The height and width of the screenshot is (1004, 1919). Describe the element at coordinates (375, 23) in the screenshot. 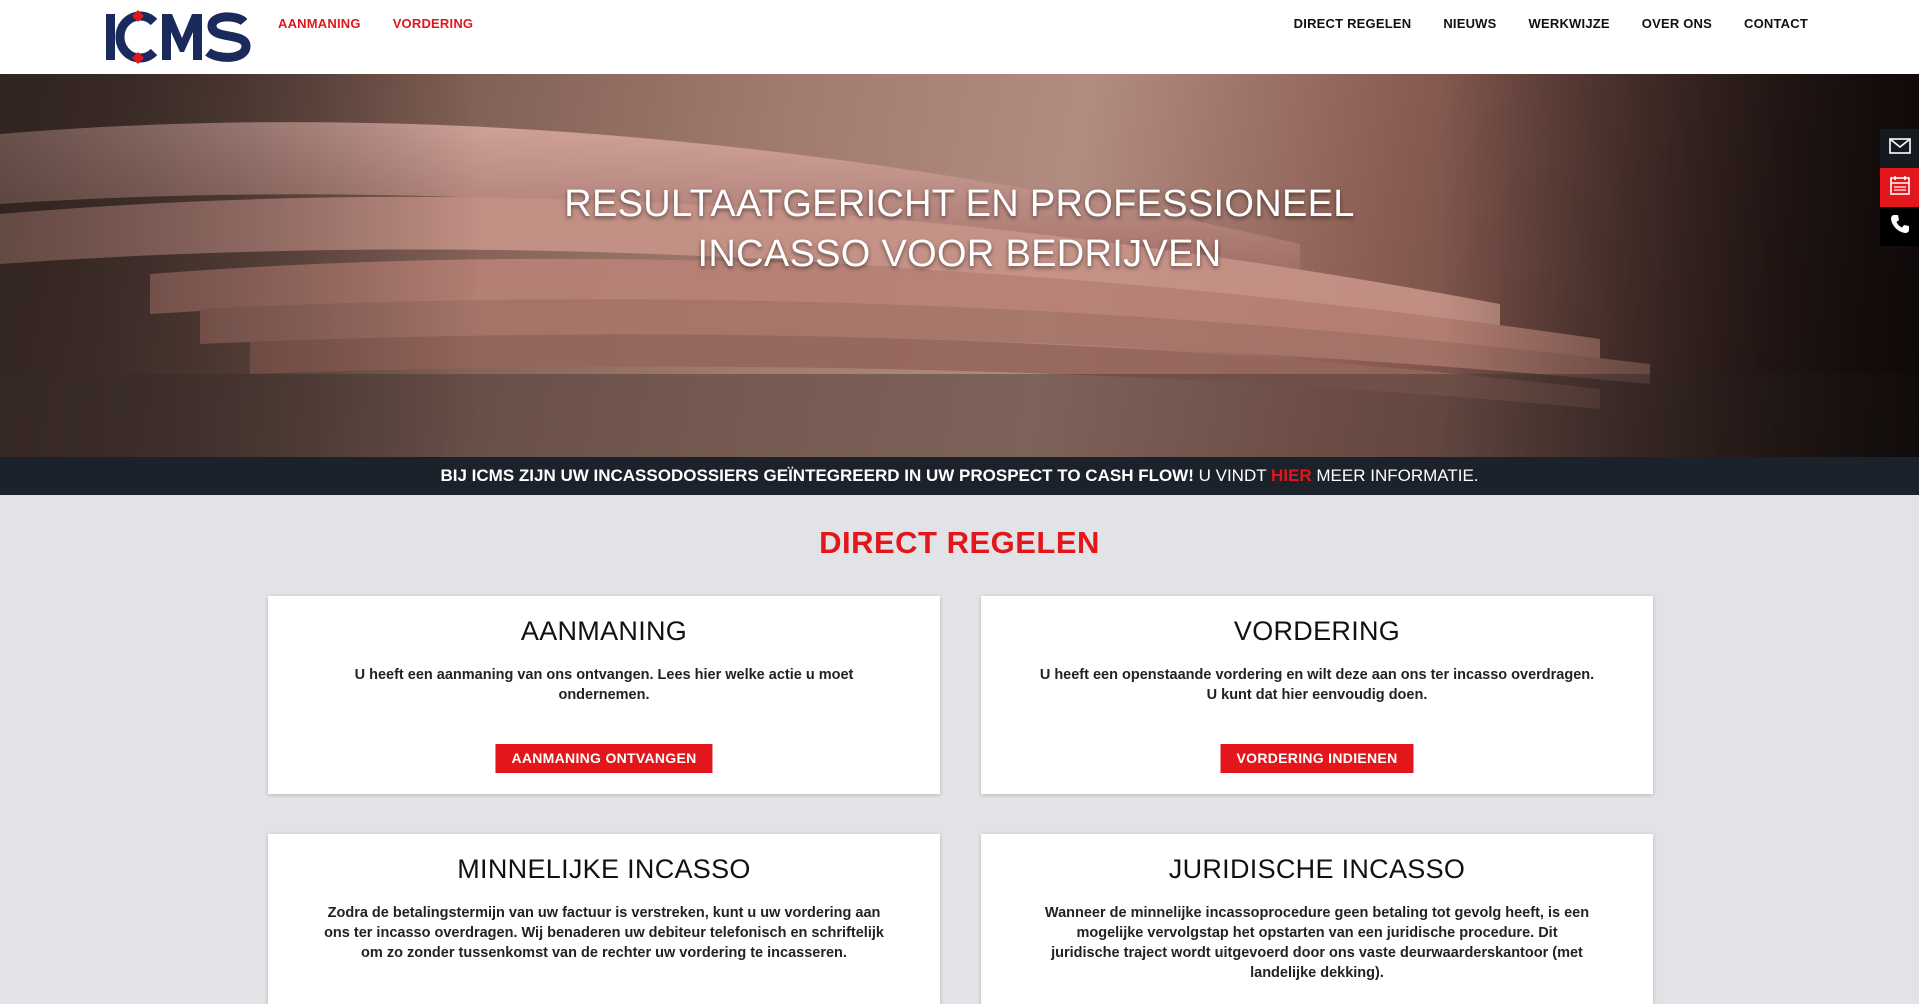

I see `primary-nav-left: AANMANING VORDERING` at that location.